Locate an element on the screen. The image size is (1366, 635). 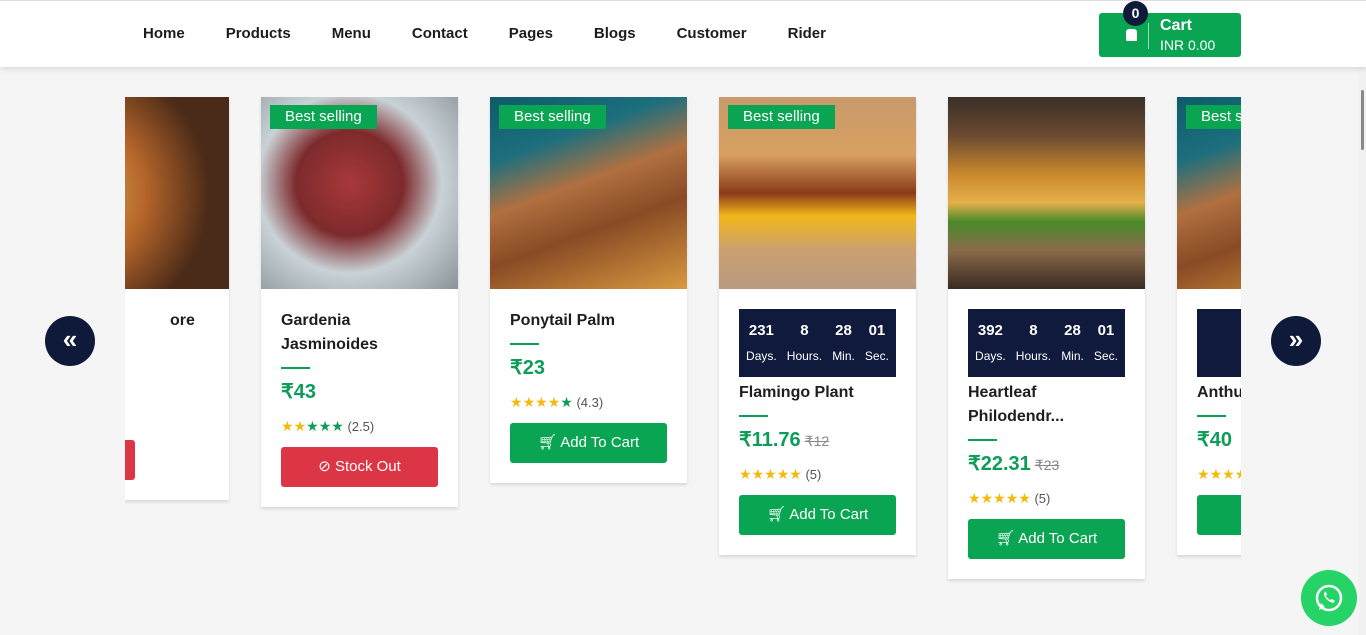
divider is located at coordinates (1148, 36).